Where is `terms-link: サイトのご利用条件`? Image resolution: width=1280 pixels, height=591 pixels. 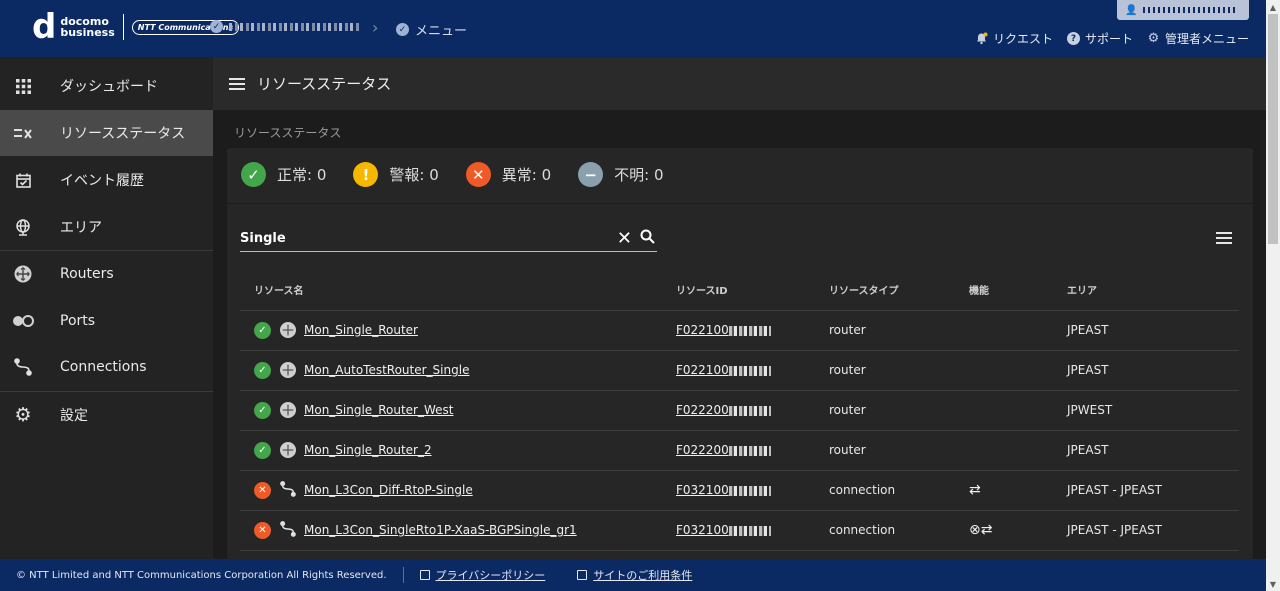 terms-link: サイトのご利用条件 is located at coordinates (634, 575).